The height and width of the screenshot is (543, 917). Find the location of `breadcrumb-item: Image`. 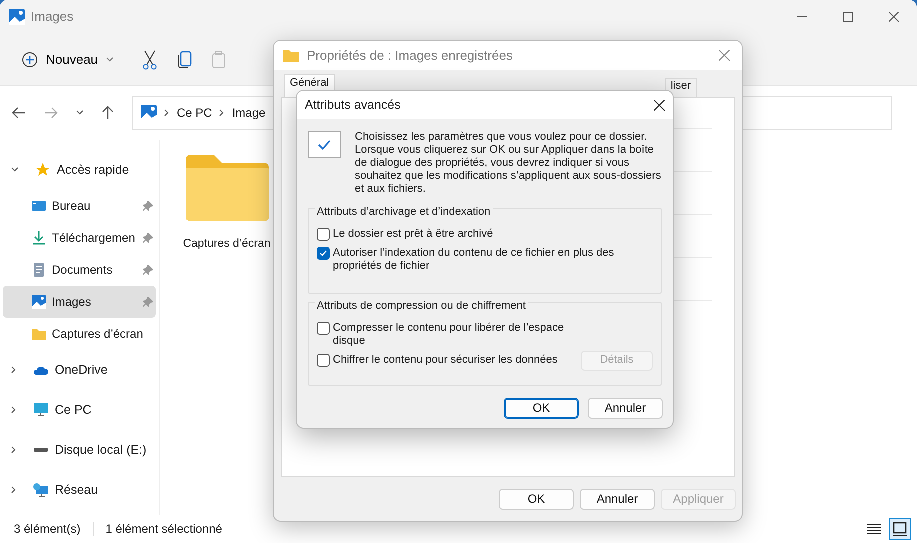

breadcrumb-item: Image is located at coordinates (249, 113).